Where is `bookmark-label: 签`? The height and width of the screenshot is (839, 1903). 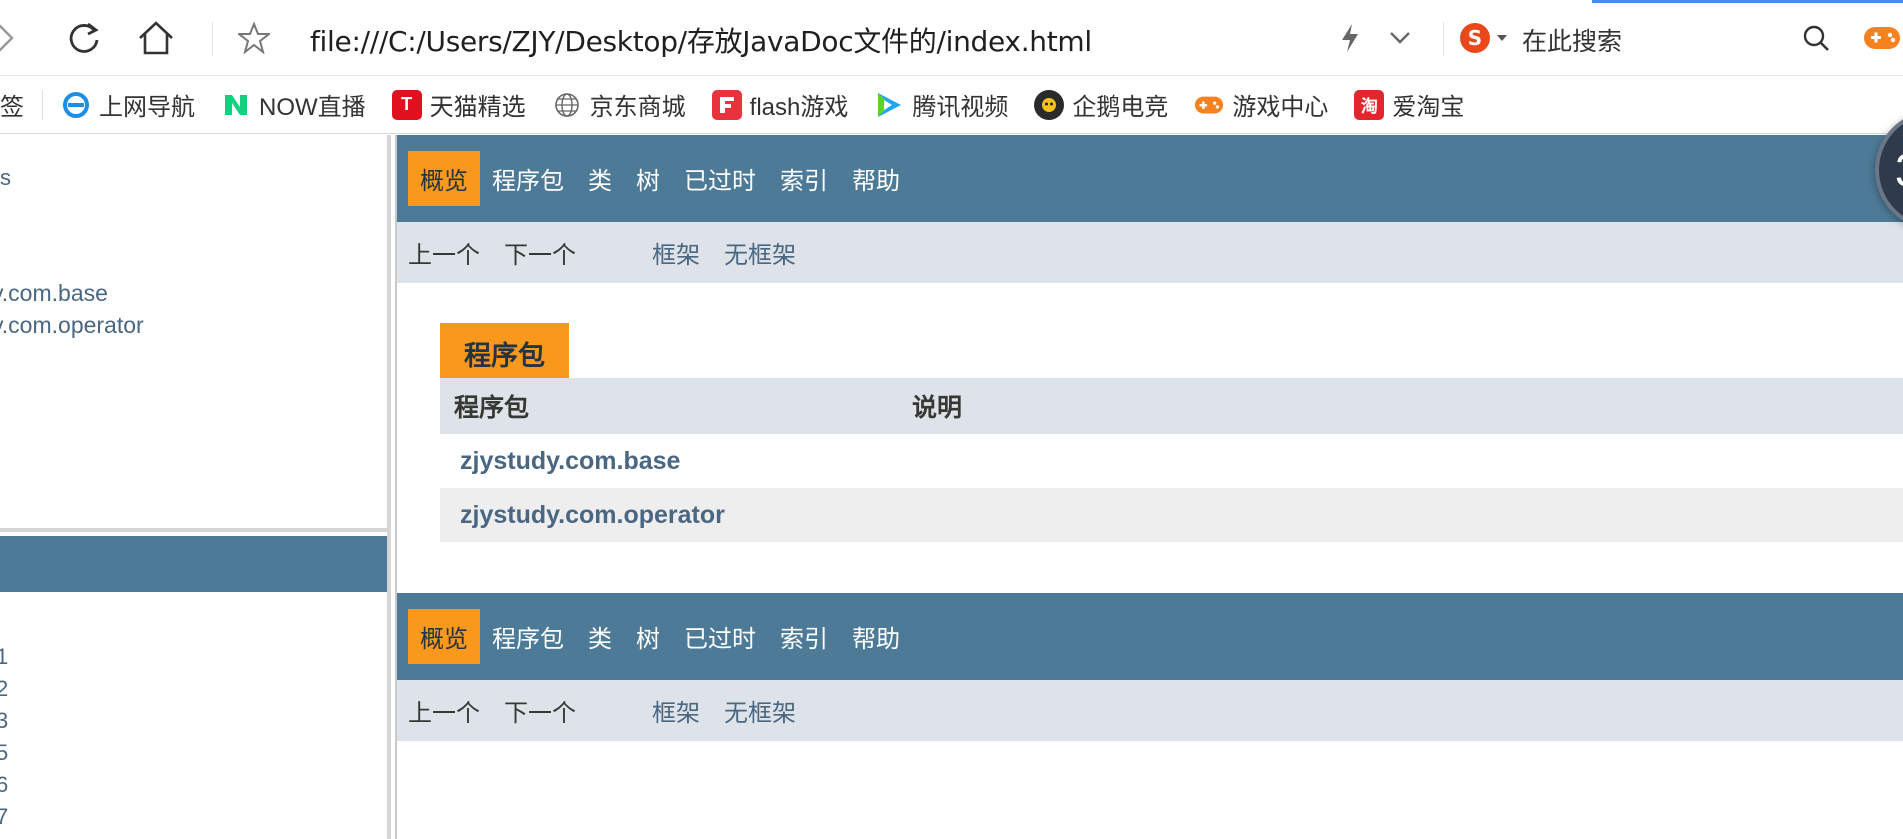
bookmark-label: 签 is located at coordinates (12, 107).